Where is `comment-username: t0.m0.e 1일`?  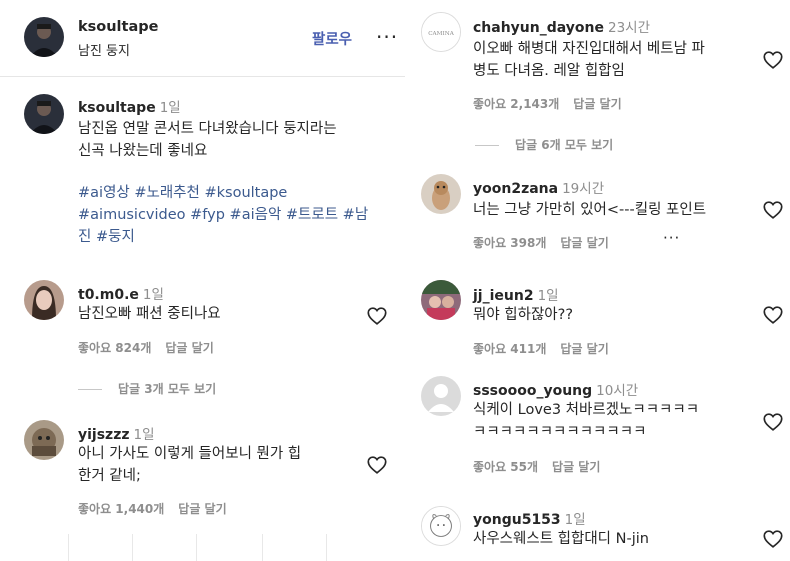
comment-username: t0.m0.e 1일 is located at coordinates (121, 293).